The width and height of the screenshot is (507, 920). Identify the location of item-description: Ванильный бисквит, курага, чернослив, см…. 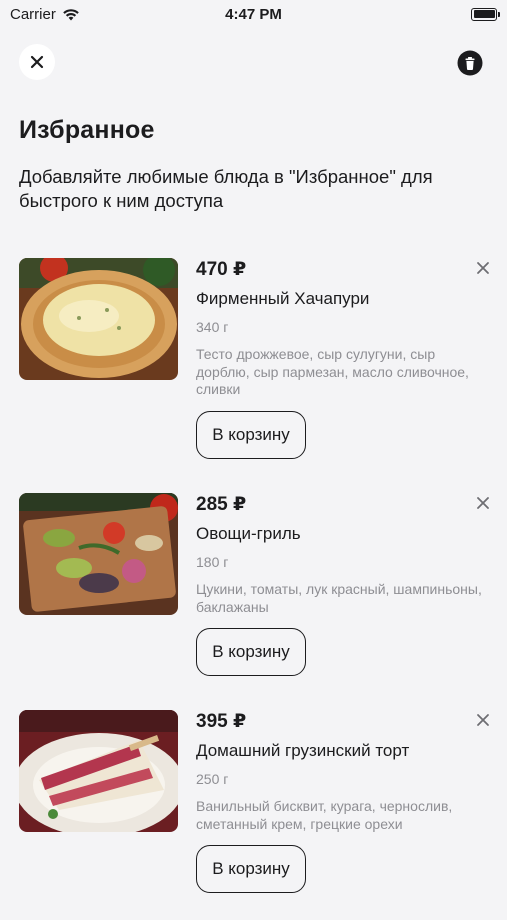
(324, 815).